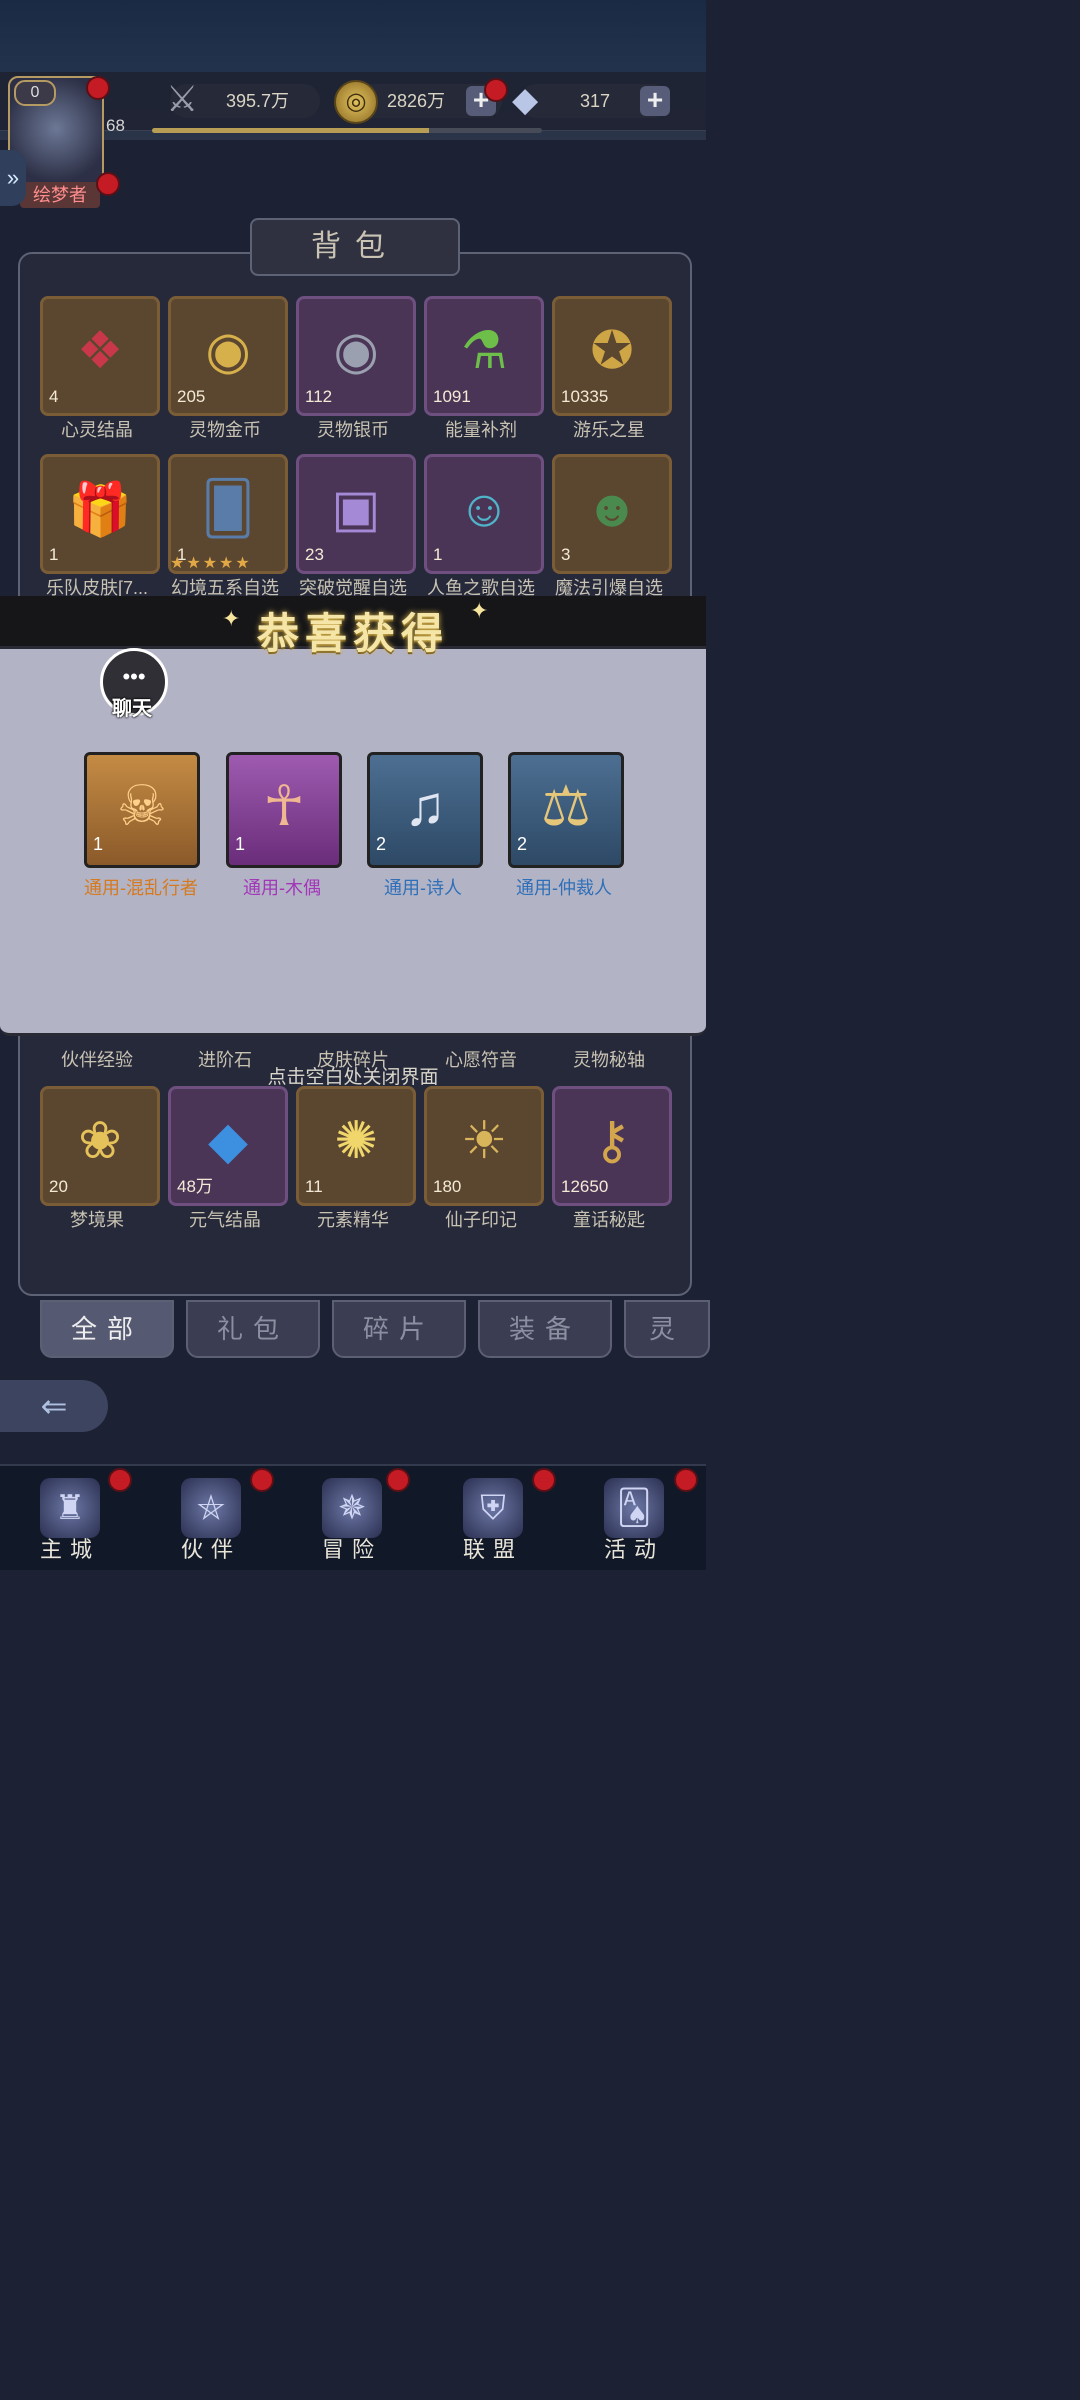 The height and width of the screenshot is (2400, 1080). I want to click on xp-fill, so click(290, 130).